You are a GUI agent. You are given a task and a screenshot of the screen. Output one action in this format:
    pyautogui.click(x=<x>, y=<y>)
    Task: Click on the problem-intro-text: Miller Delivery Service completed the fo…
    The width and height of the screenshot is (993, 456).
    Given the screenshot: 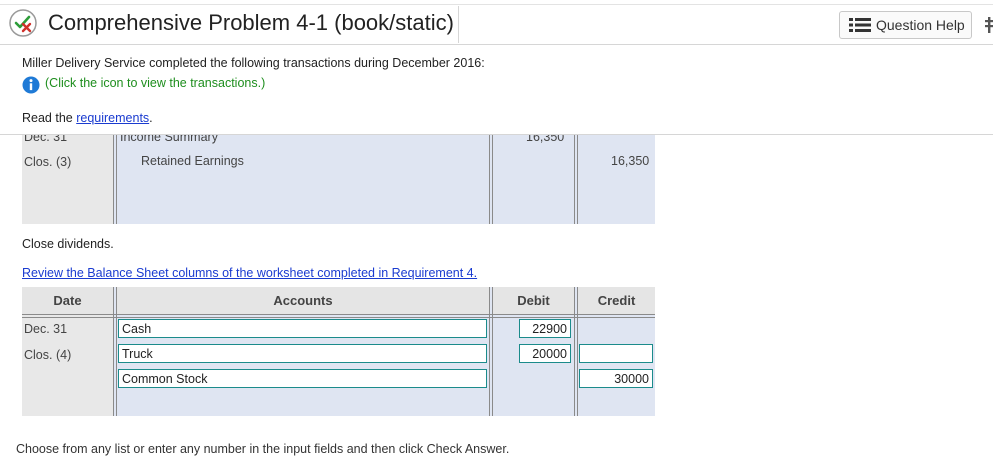 What is the action you would take?
    pyautogui.click(x=253, y=63)
    